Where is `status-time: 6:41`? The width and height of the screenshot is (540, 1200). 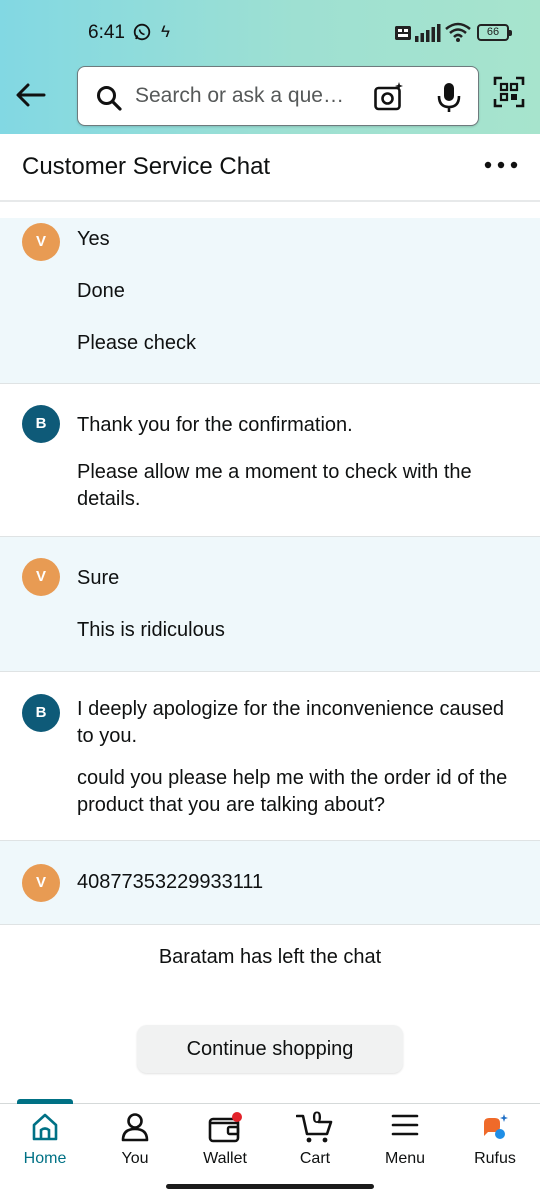
status-time: 6:41 is located at coordinates (106, 32).